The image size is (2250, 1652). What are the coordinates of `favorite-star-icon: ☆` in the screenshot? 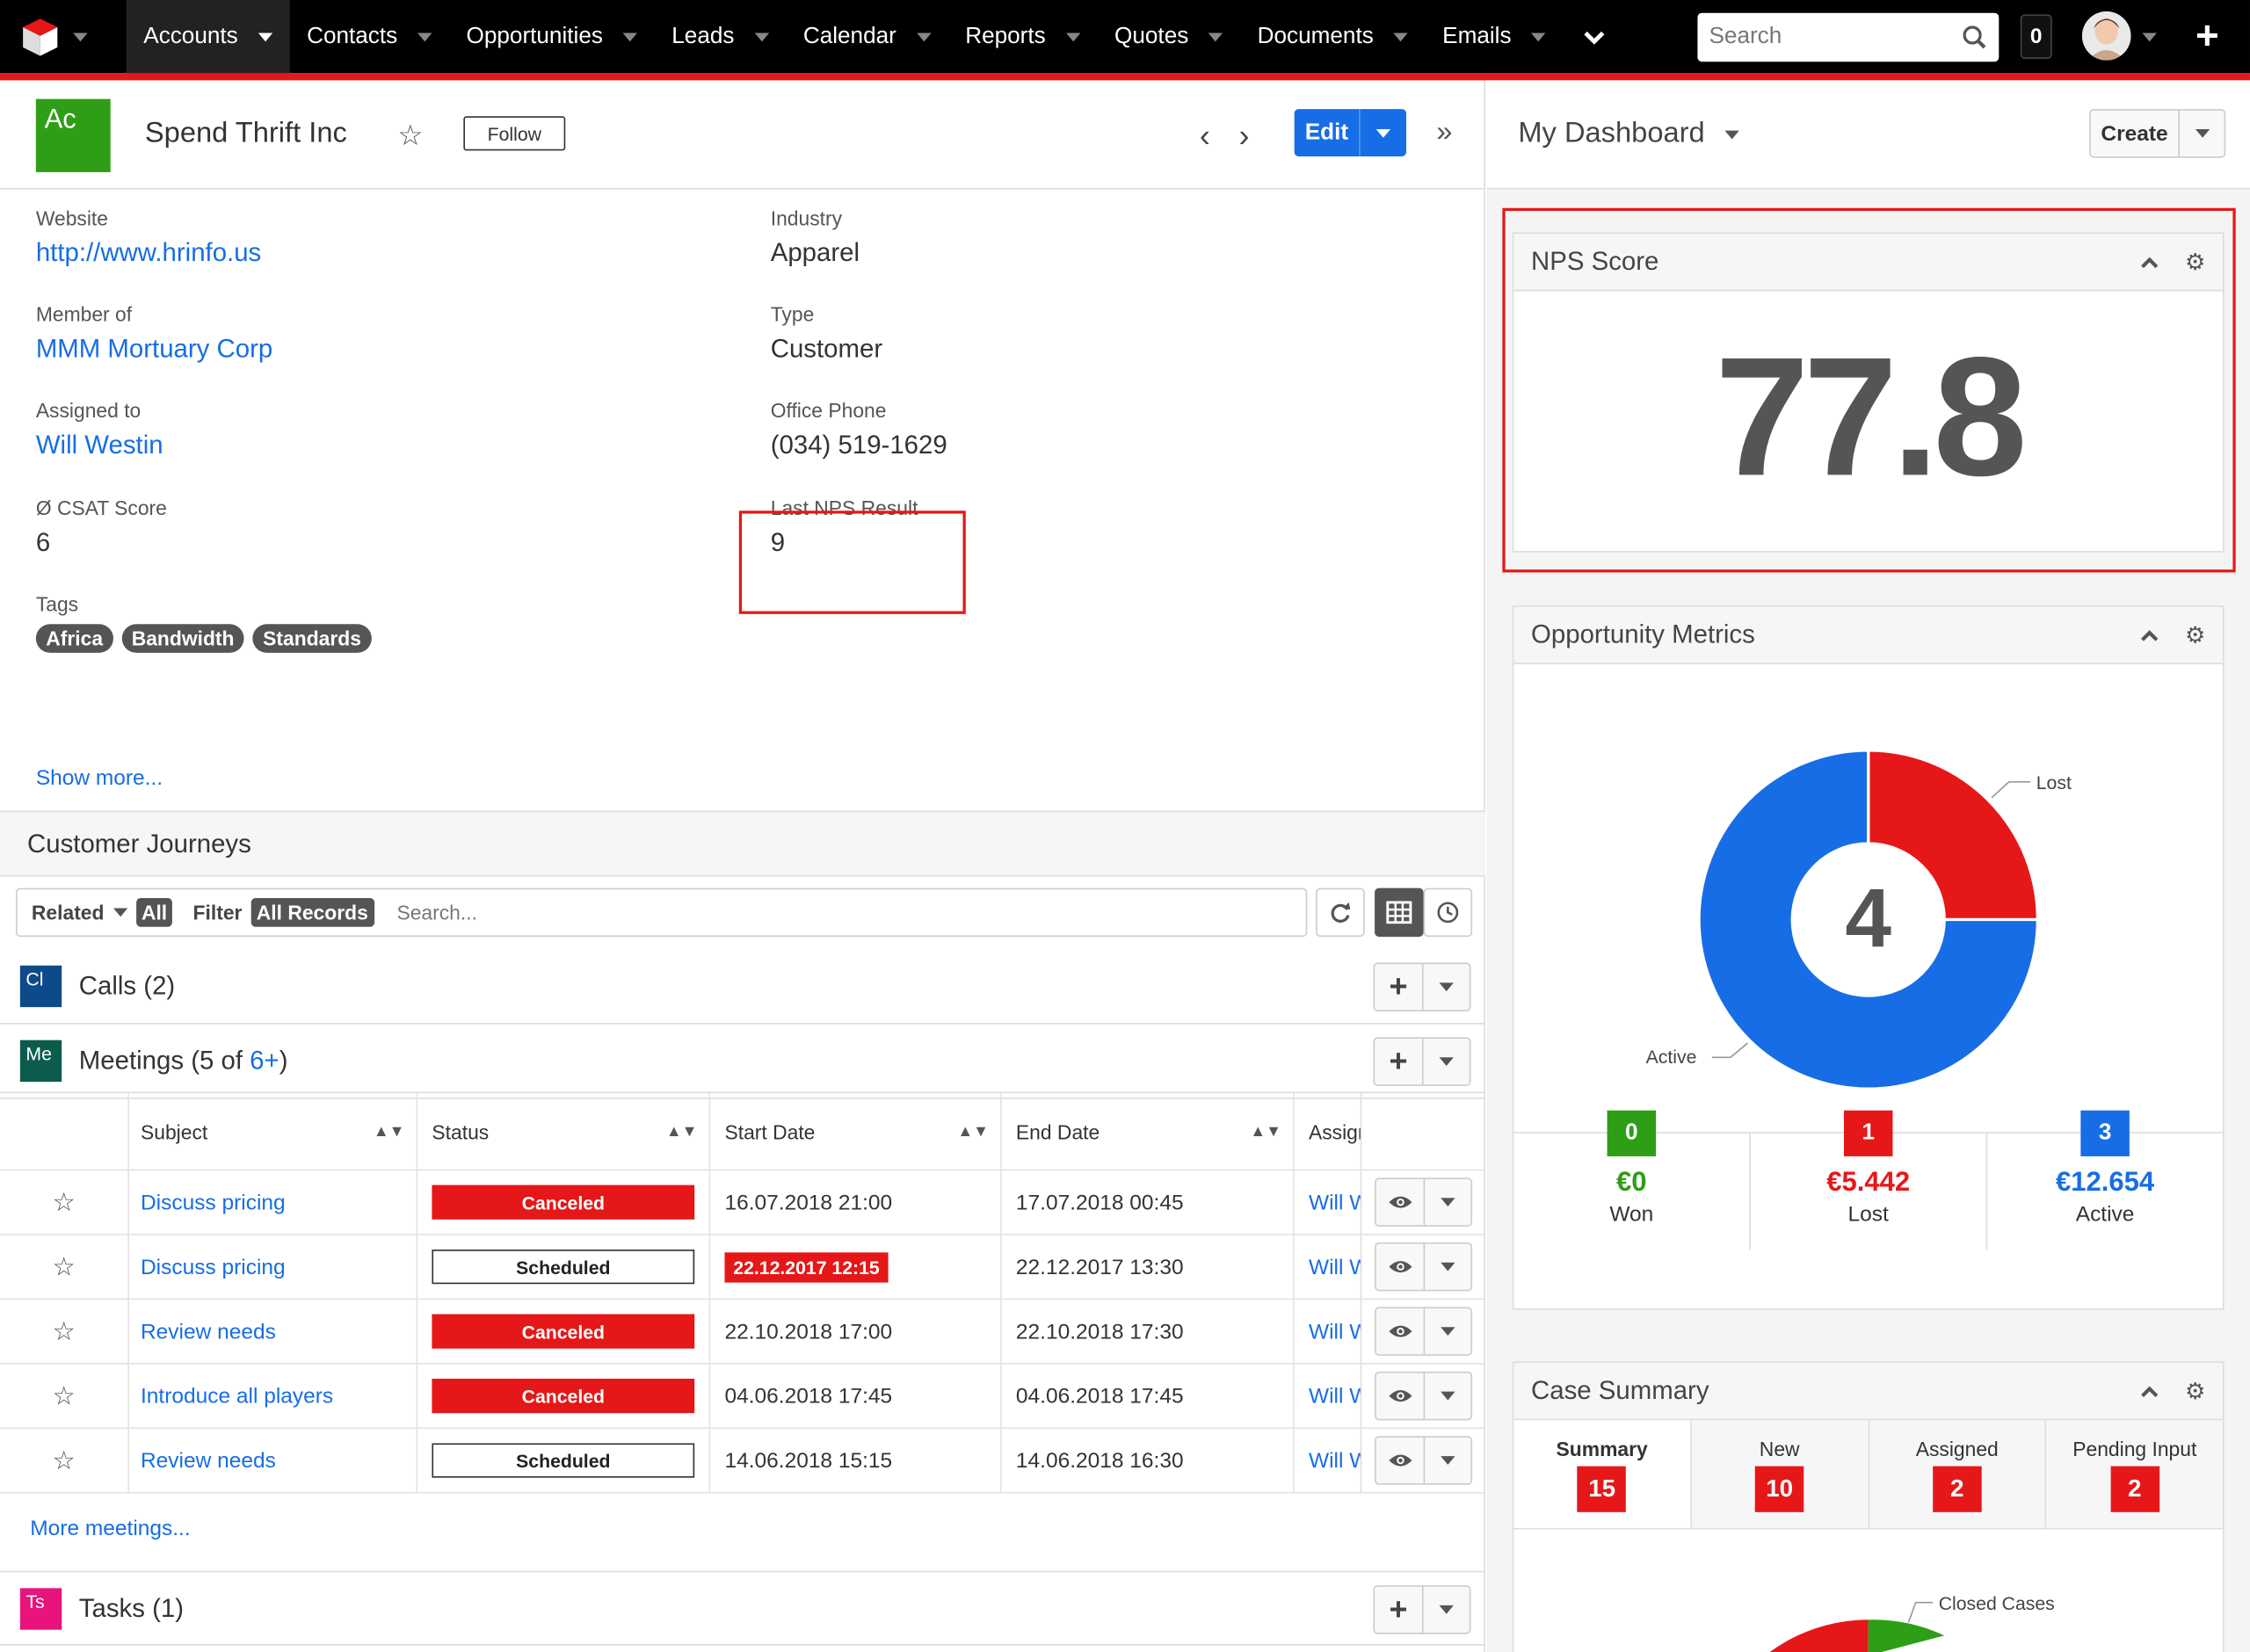 It's located at (410, 136).